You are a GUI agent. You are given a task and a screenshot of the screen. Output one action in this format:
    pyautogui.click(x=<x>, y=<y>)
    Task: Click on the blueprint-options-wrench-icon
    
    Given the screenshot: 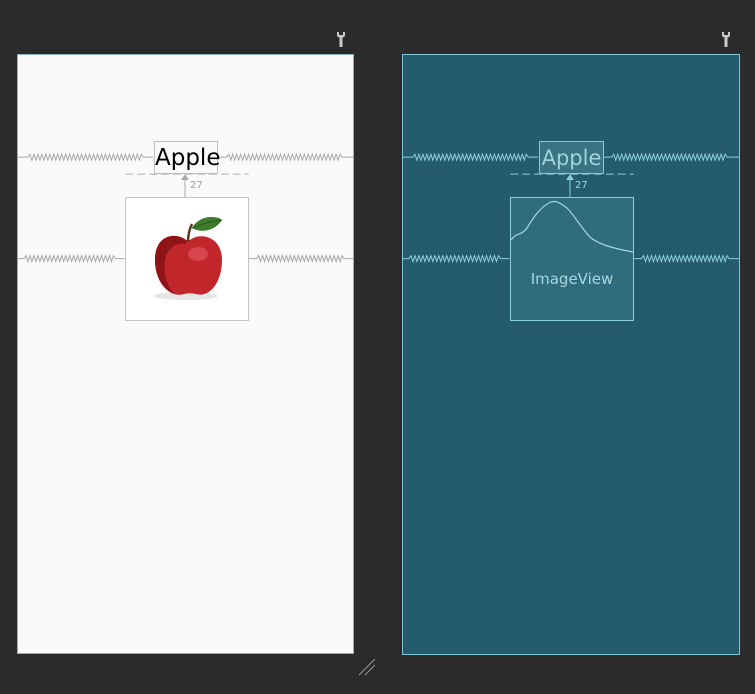 What is the action you would take?
    pyautogui.click(x=726, y=40)
    